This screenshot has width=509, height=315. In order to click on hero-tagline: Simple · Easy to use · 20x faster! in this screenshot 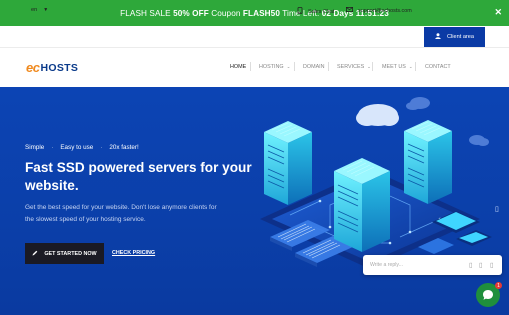, I will do `click(82, 147)`.